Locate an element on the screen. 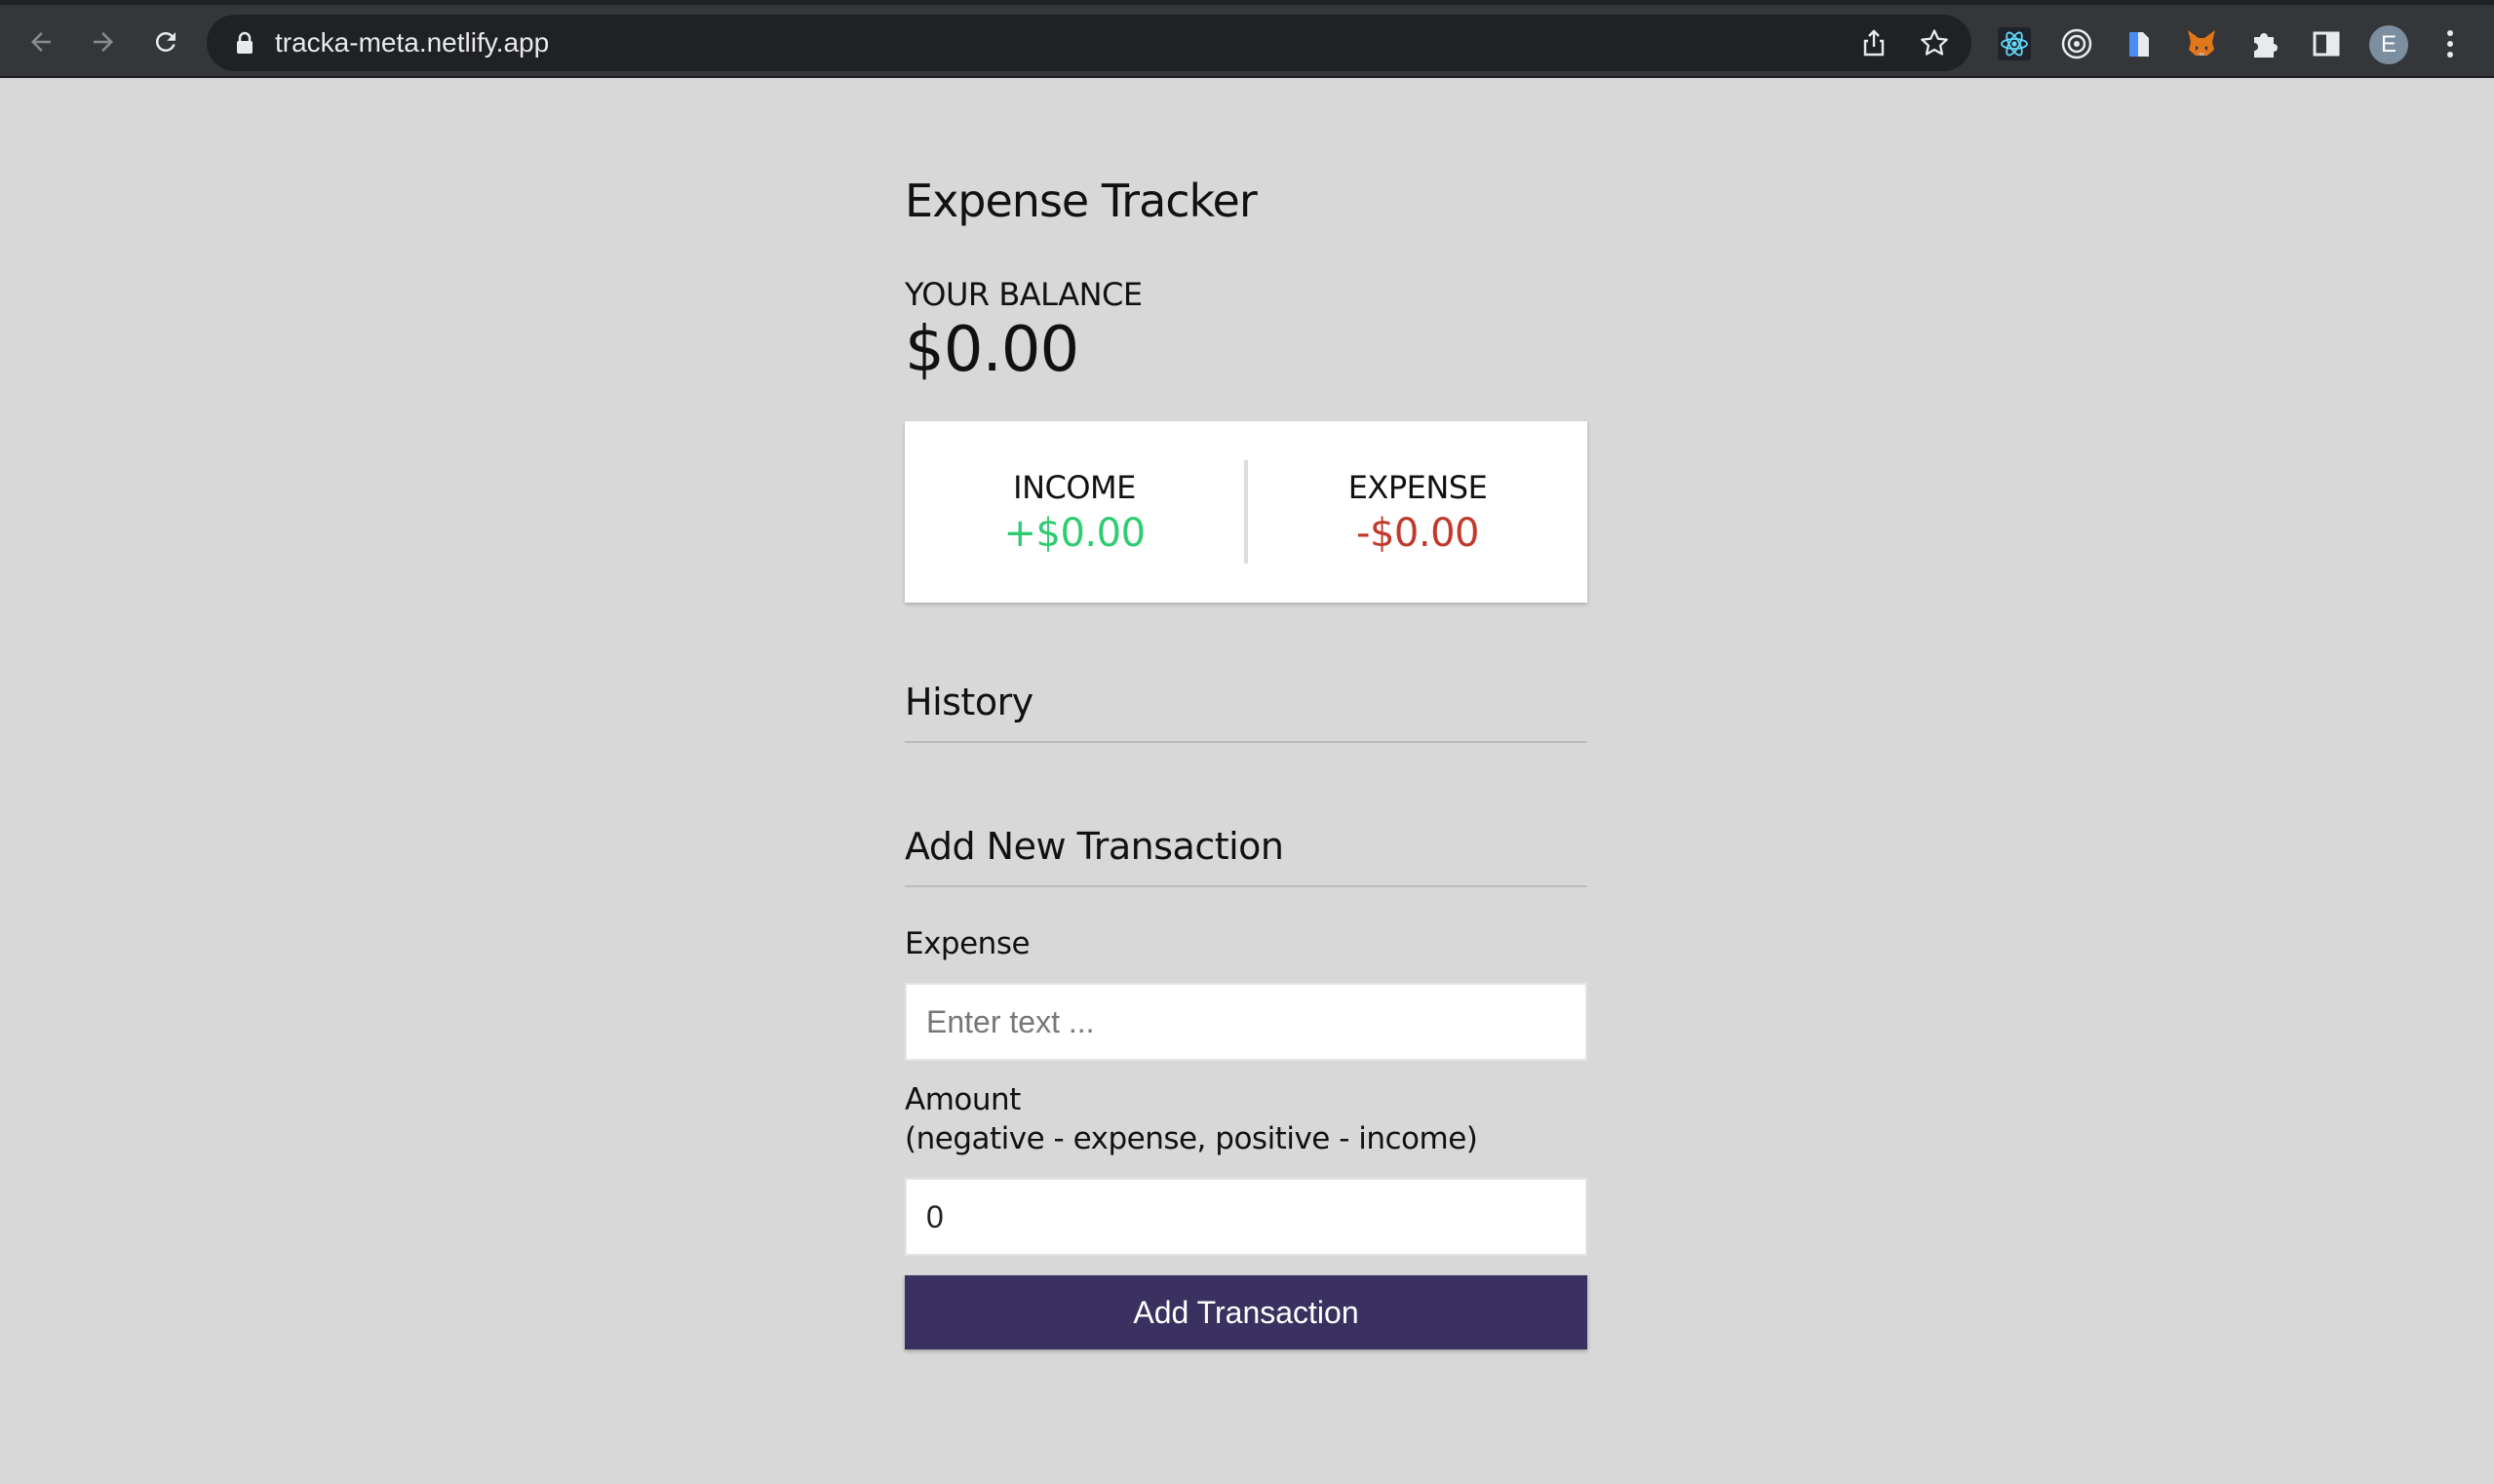 The image size is (2494, 1484). text-input is located at coordinates (1246, 1022).